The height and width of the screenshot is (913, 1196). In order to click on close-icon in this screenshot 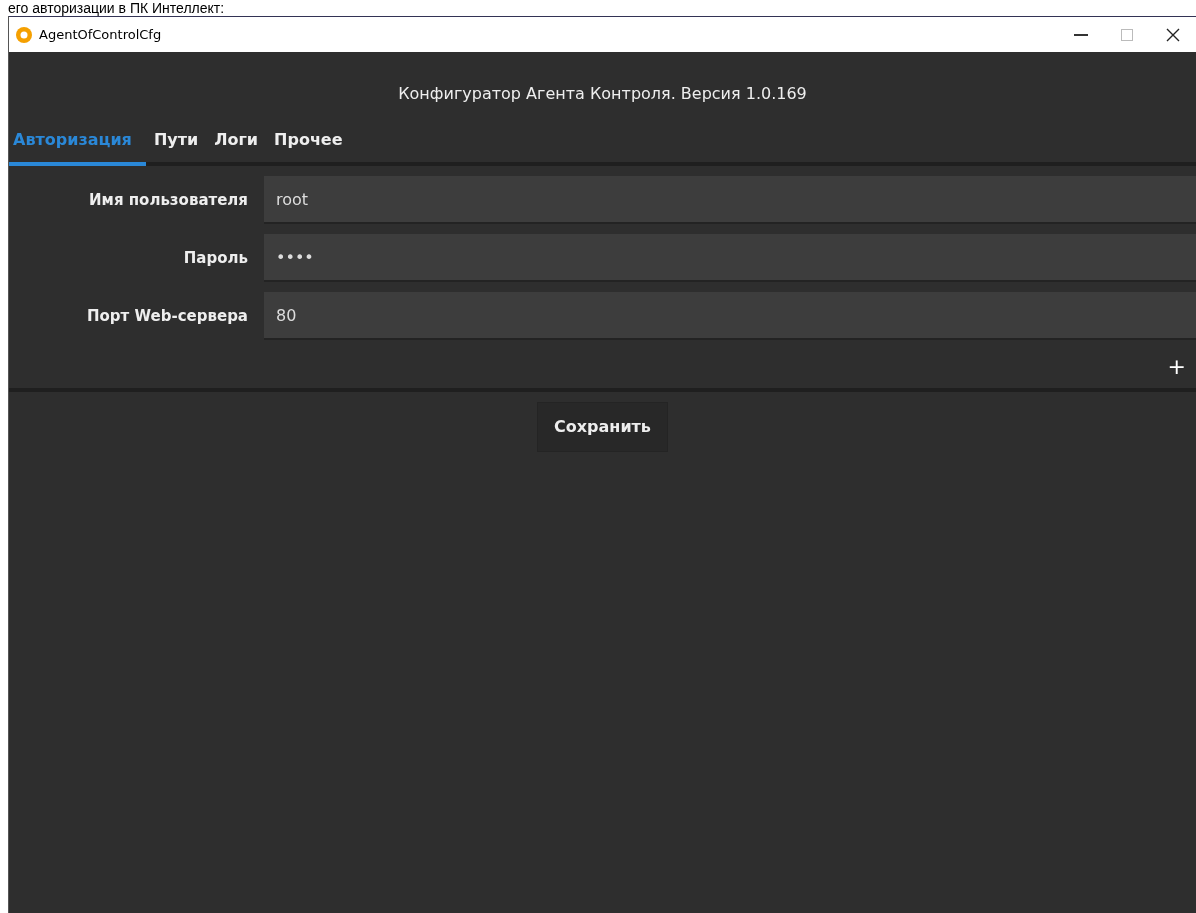, I will do `click(1173, 34)`.